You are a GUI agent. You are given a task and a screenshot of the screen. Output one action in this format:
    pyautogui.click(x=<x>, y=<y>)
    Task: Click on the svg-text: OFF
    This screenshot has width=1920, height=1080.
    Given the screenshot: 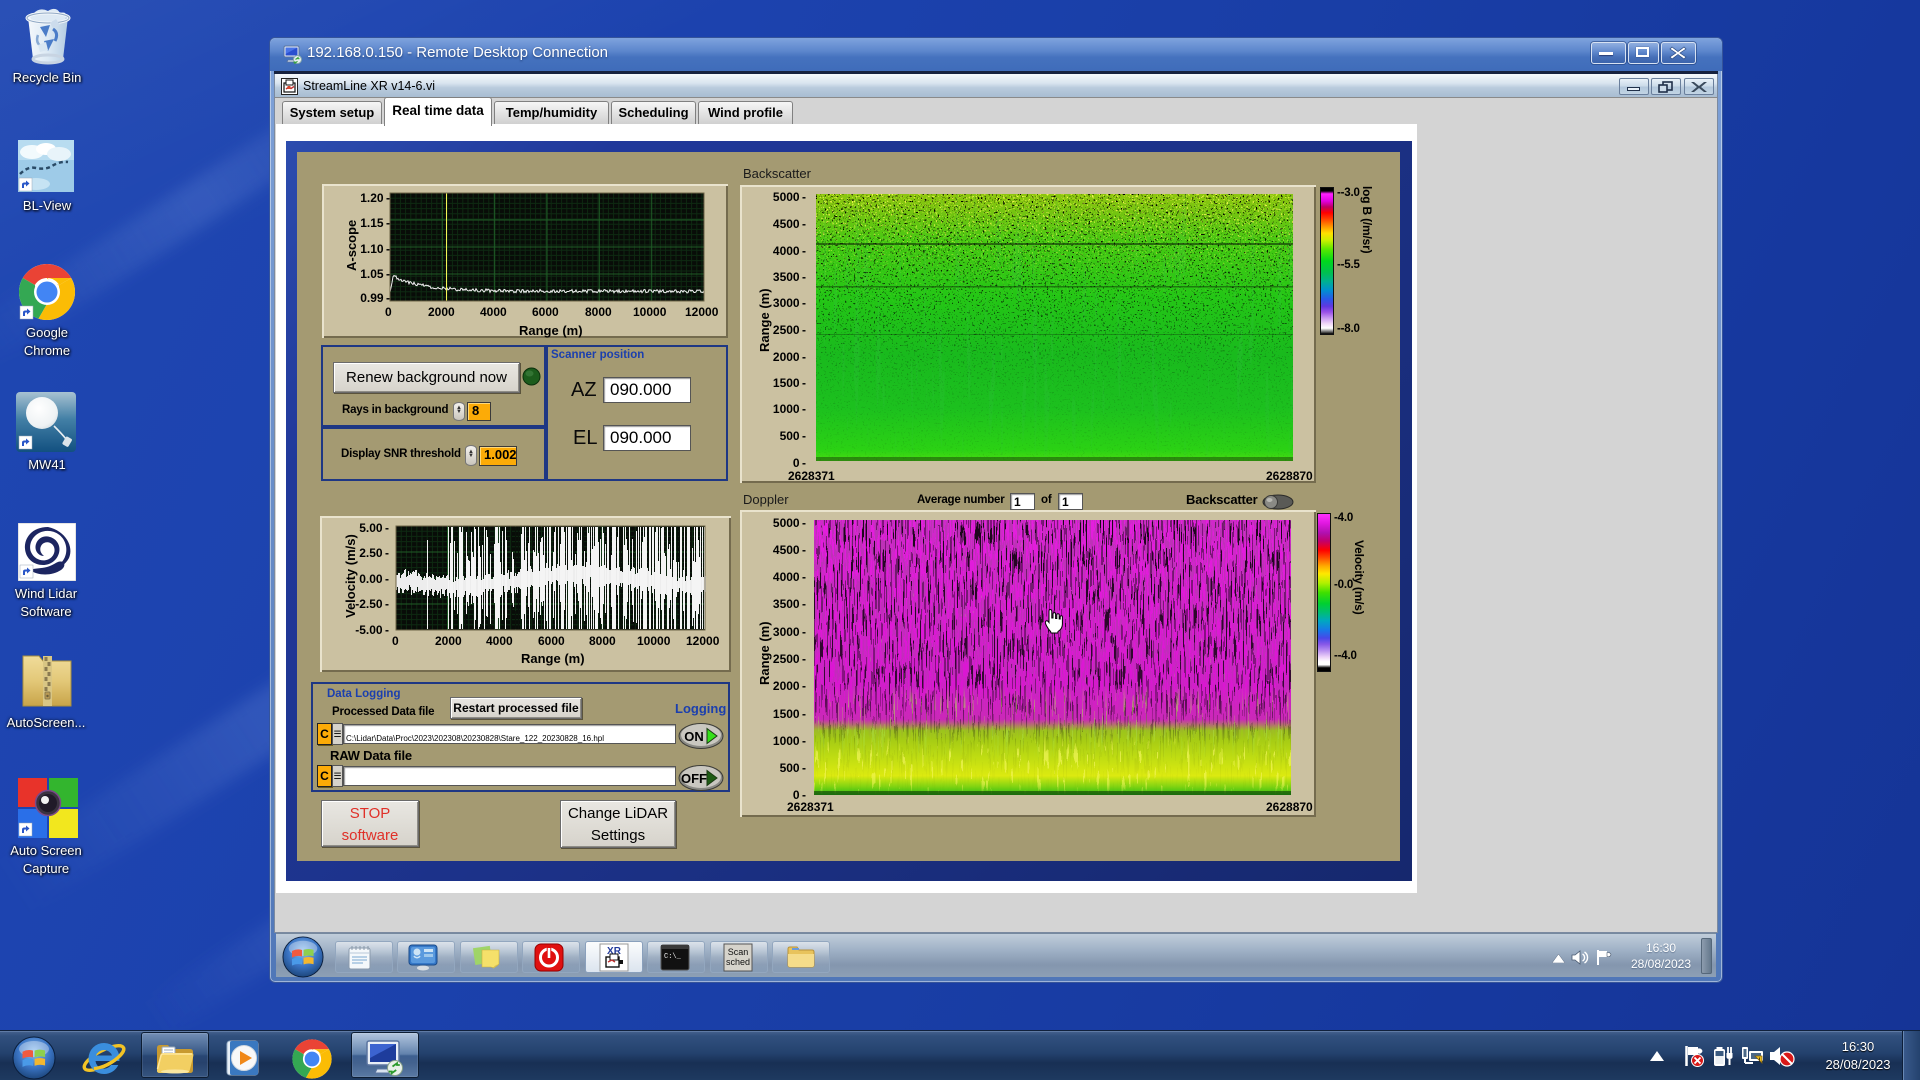 What is the action you would take?
    pyautogui.click(x=694, y=778)
    